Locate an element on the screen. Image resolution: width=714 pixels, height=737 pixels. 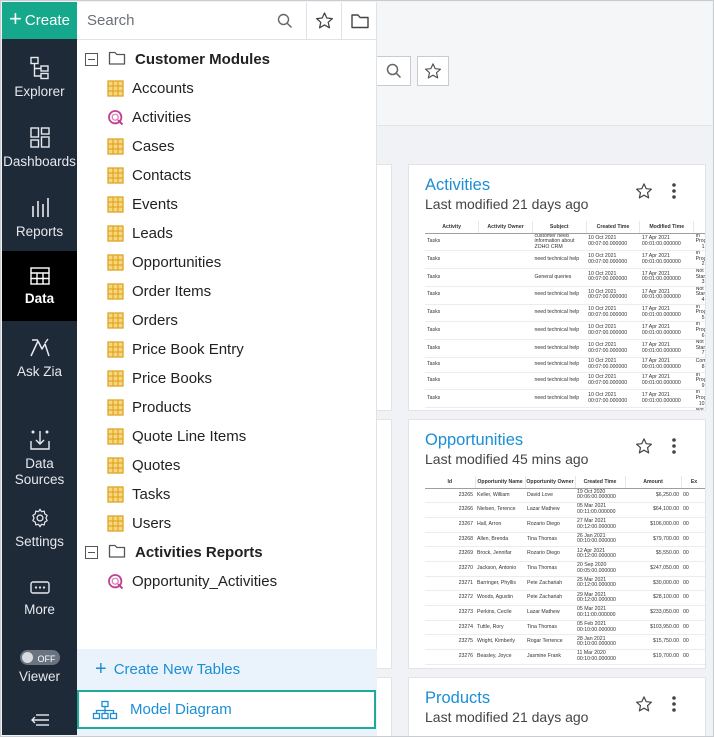
nav-data: Data is located at coordinates (39, 286).